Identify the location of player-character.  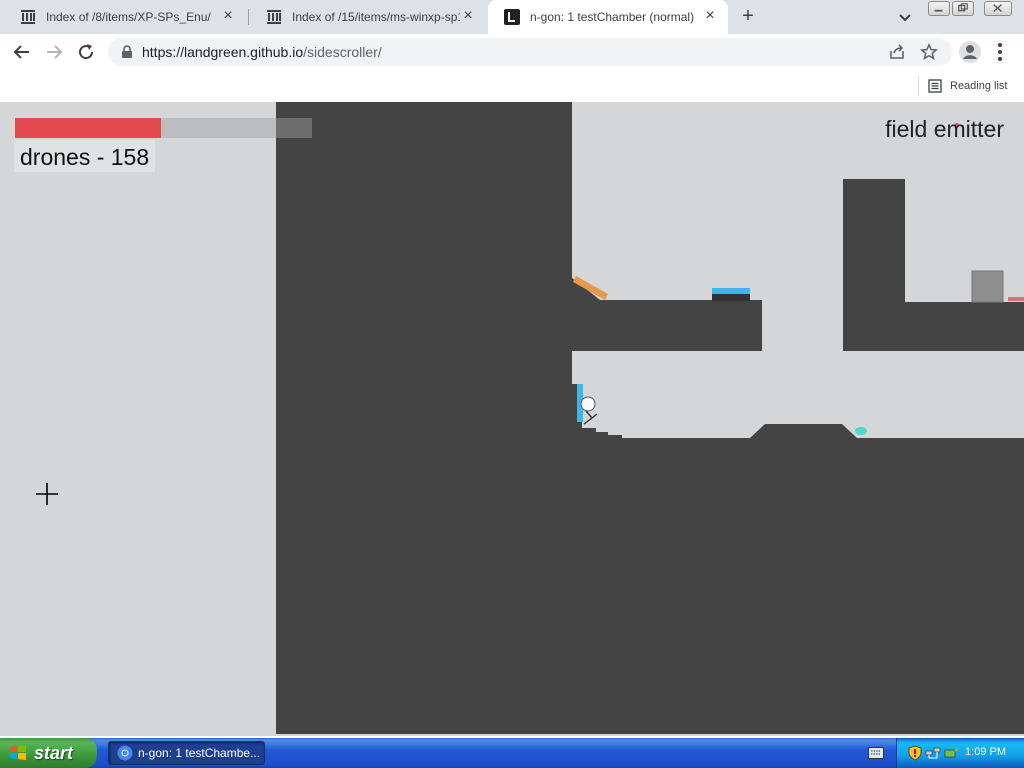
(589, 410).